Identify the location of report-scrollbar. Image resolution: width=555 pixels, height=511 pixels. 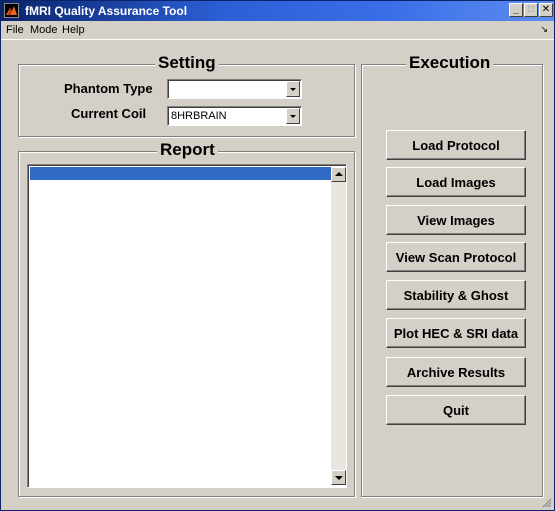
(338, 326).